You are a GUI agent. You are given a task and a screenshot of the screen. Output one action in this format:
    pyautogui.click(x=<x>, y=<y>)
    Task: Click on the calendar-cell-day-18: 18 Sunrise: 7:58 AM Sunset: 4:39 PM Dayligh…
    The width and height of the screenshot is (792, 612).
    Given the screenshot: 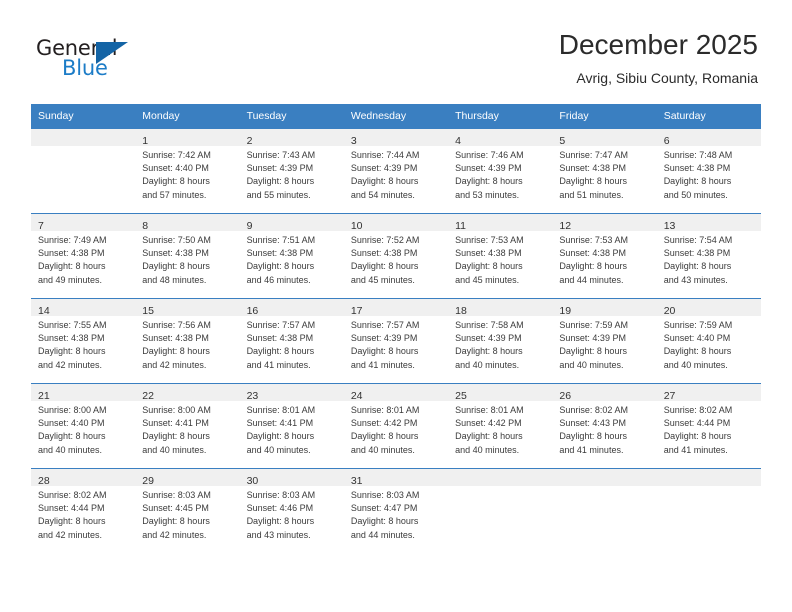 What is the action you would take?
    pyautogui.click(x=500, y=341)
    